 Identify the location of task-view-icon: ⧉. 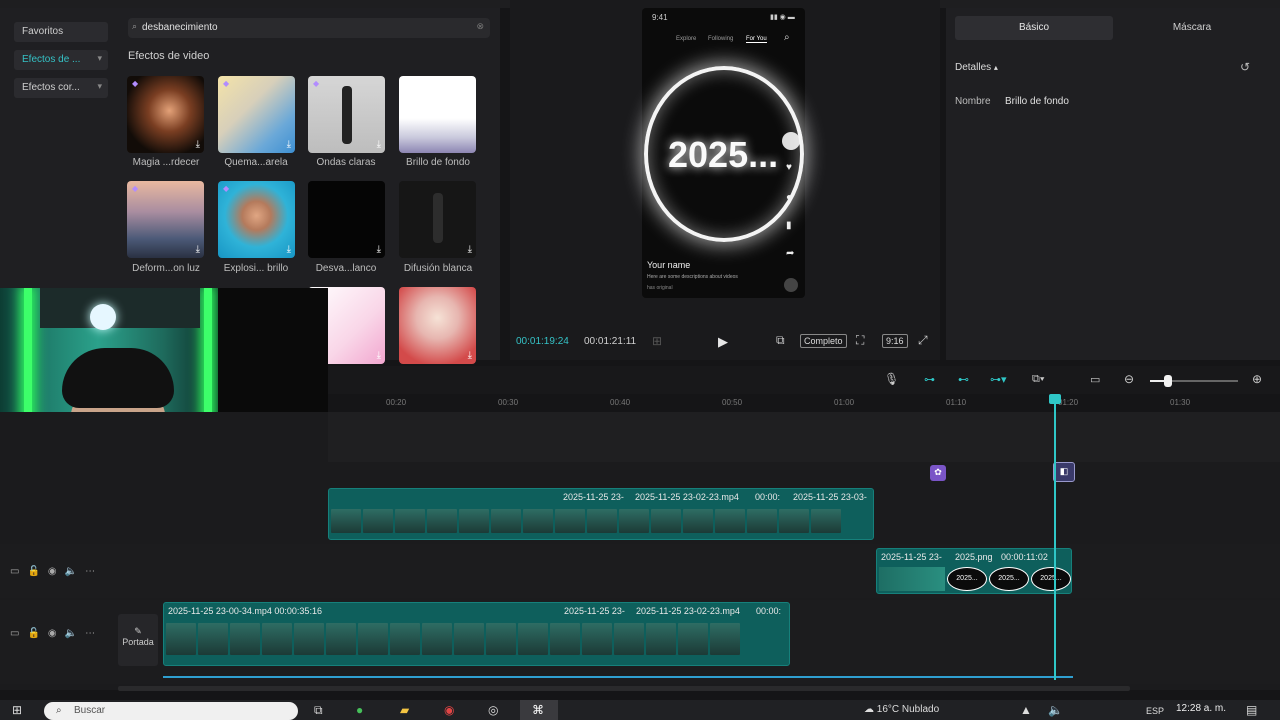
(318, 710).